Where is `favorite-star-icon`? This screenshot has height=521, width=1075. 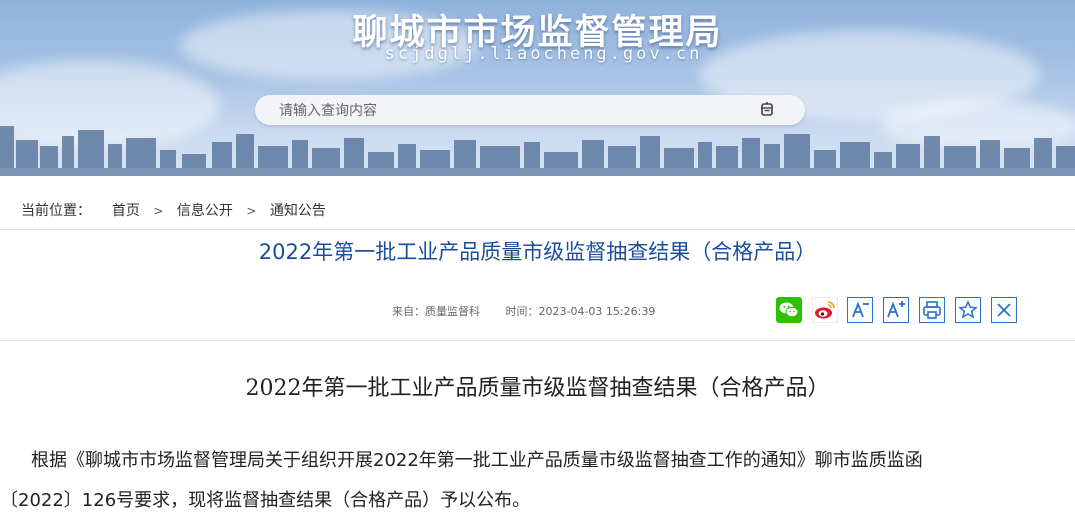 favorite-star-icon is located at coordinates (968, 310).